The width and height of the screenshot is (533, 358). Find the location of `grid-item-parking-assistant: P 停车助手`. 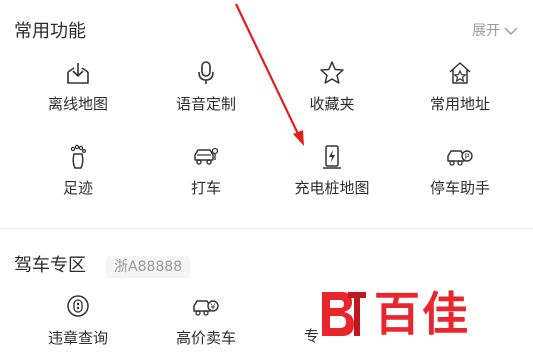

grid-item-parking-assistant: P 停车助手 is located at coordinates (460, 171).